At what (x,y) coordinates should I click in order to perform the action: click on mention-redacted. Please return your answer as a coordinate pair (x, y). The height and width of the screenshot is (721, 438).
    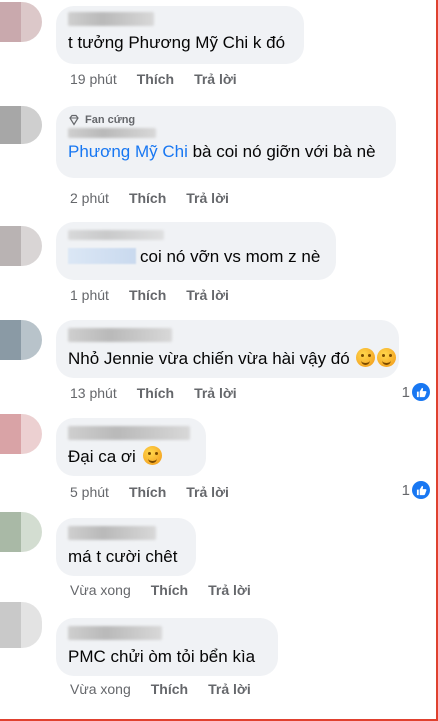
    Looking at the image, I should click on (102, 256).